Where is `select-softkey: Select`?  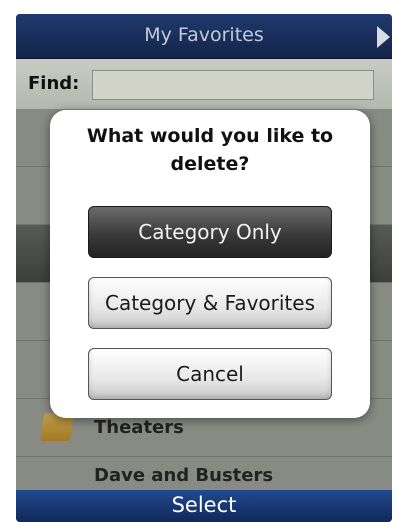
select-softkey: Select is located at coordinates (204, 505).